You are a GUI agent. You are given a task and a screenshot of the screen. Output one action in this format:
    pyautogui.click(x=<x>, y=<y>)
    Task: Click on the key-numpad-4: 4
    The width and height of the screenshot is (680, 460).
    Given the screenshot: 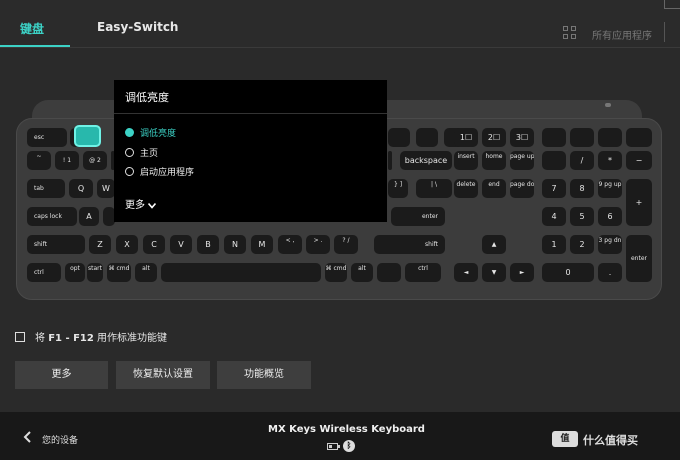 What is the action you would take?
    pyautogui.click(x=554, y=216)
    